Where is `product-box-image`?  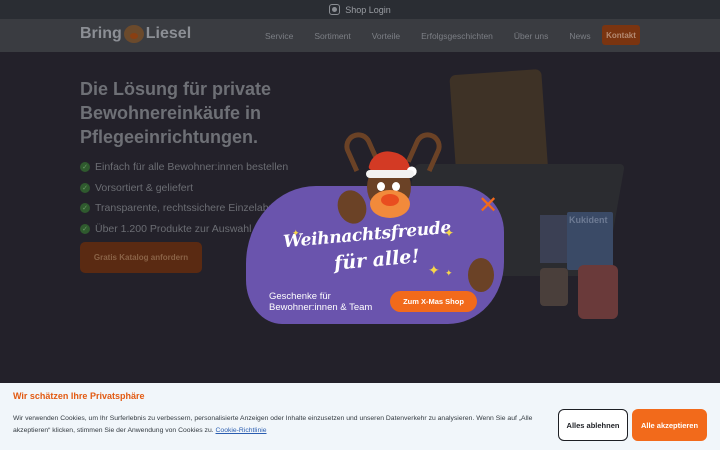
product-box-image is located at coordinates (555, 239).